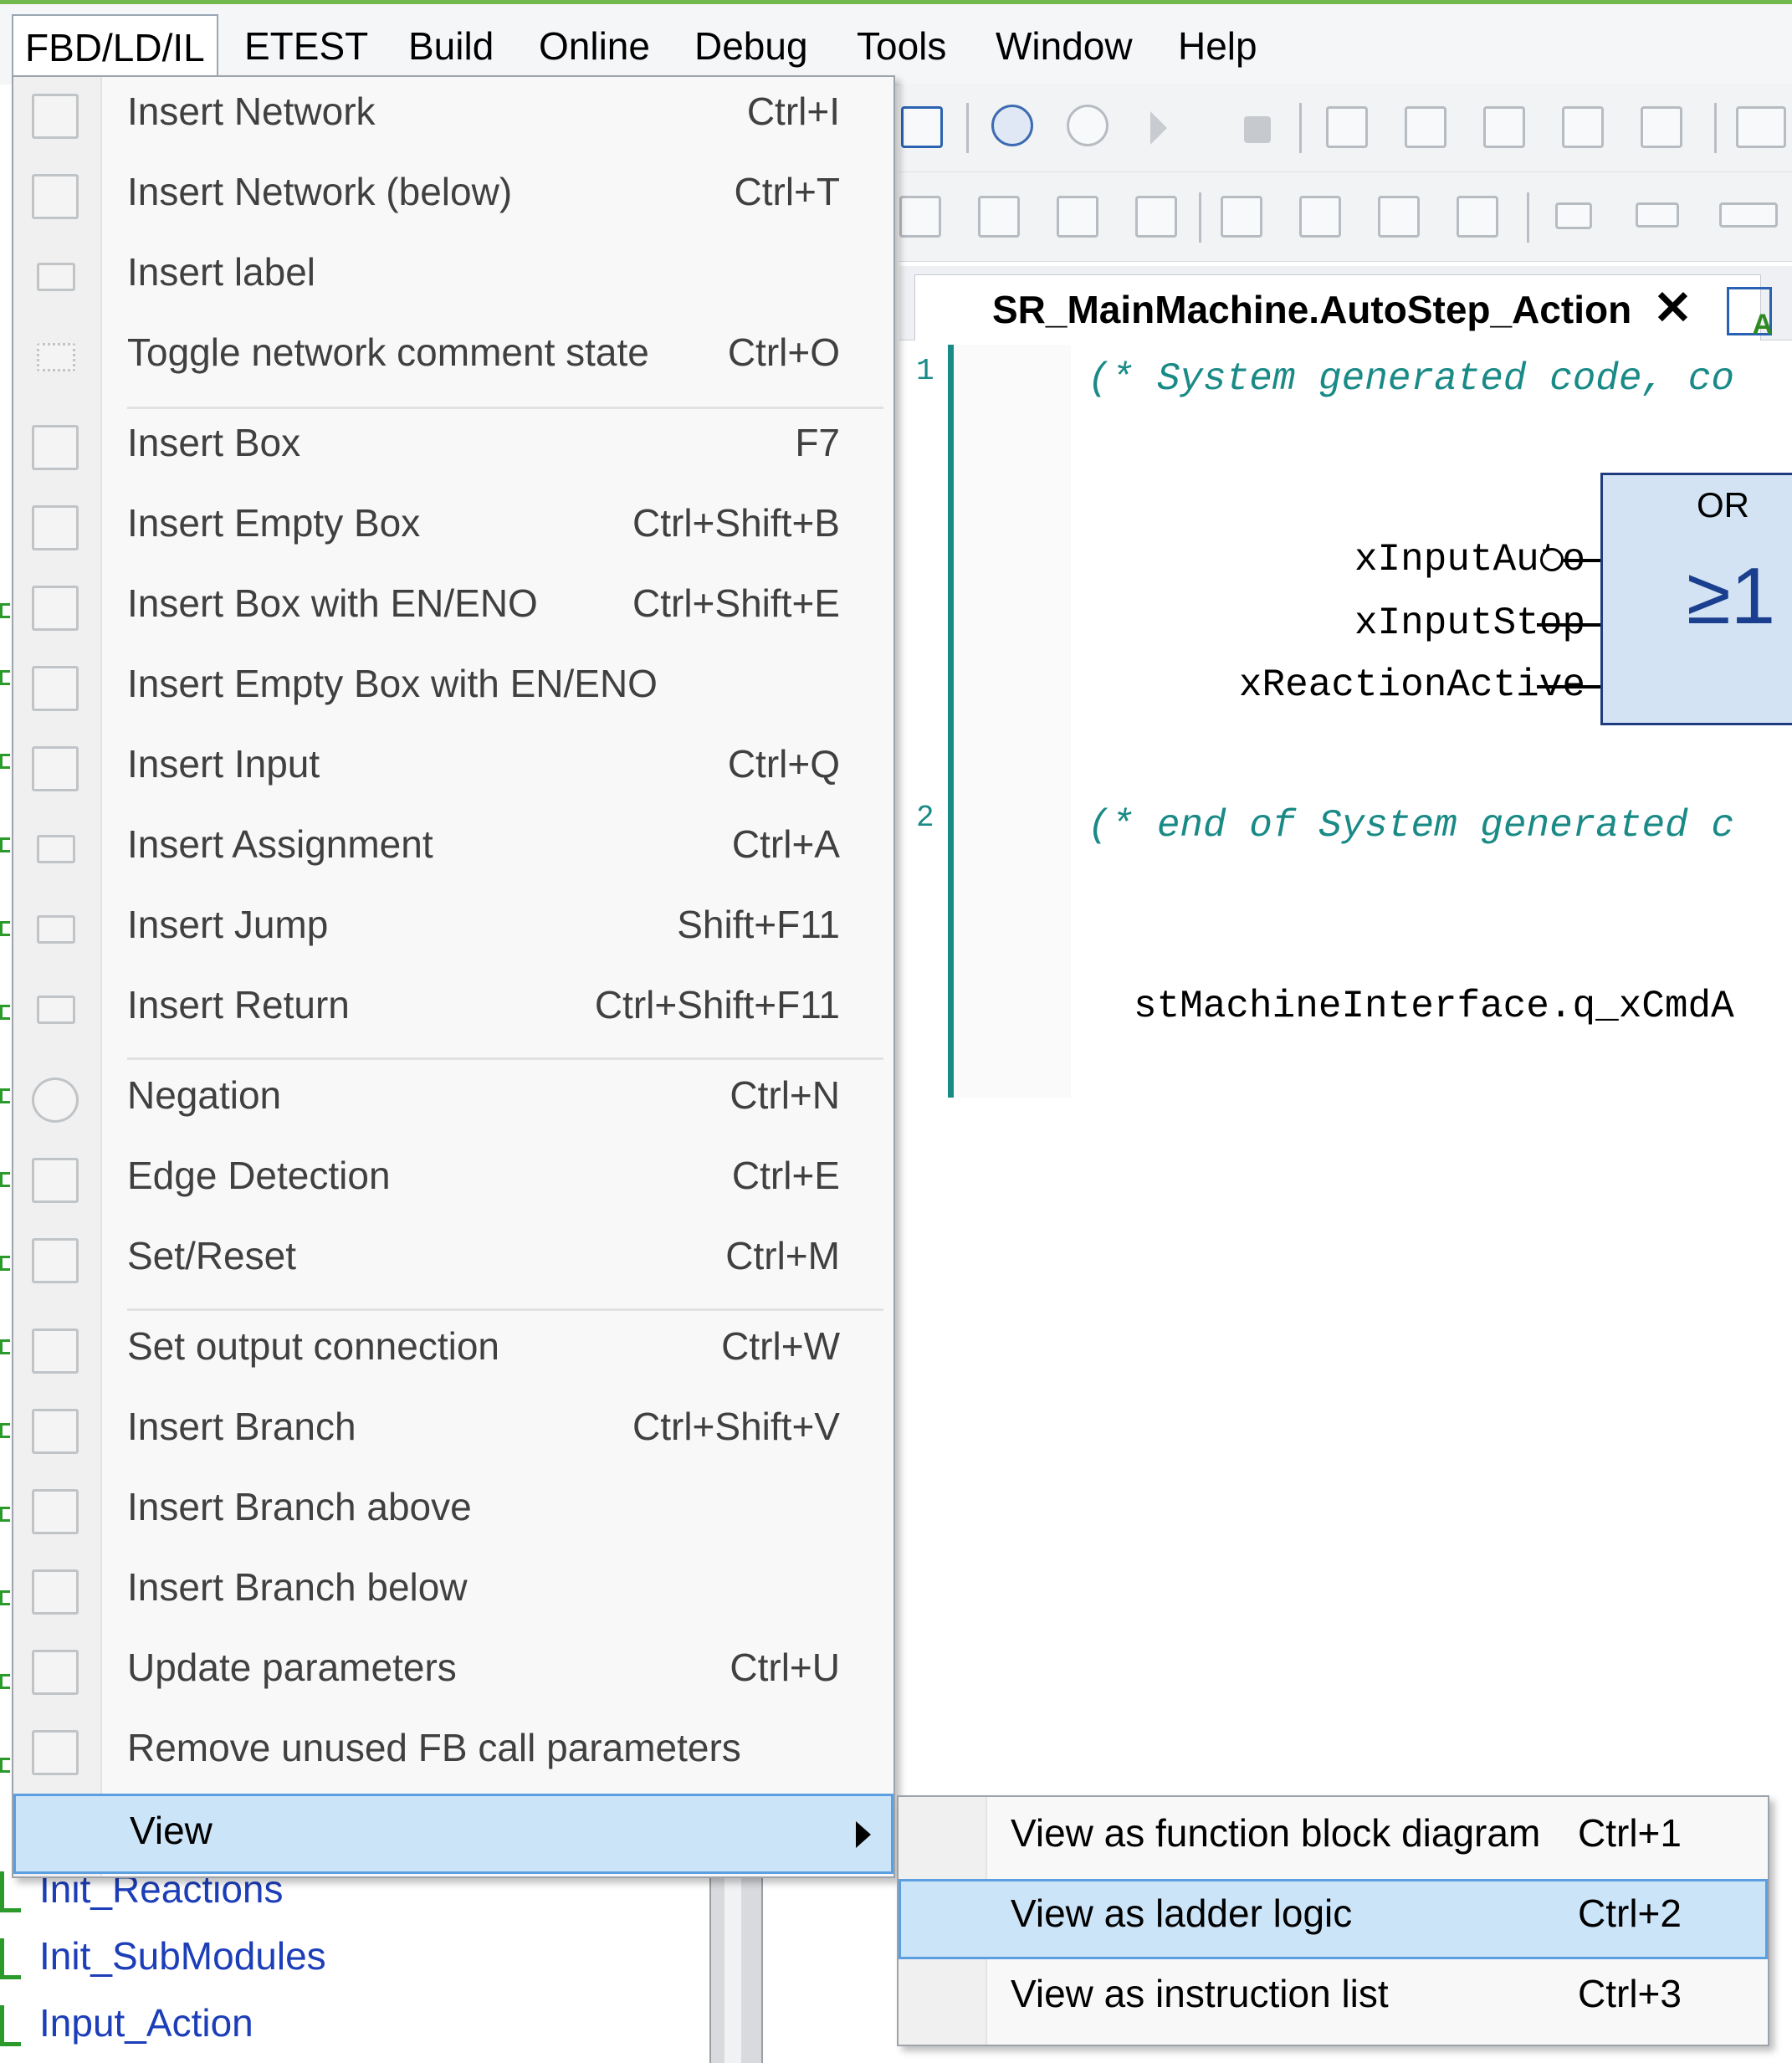 This screenshot has height=2063, width=1792. What do you see at coordinates (1077, 217) in the screenshot?
I see `insert-box-icon` at bounding box center [1077, 217].